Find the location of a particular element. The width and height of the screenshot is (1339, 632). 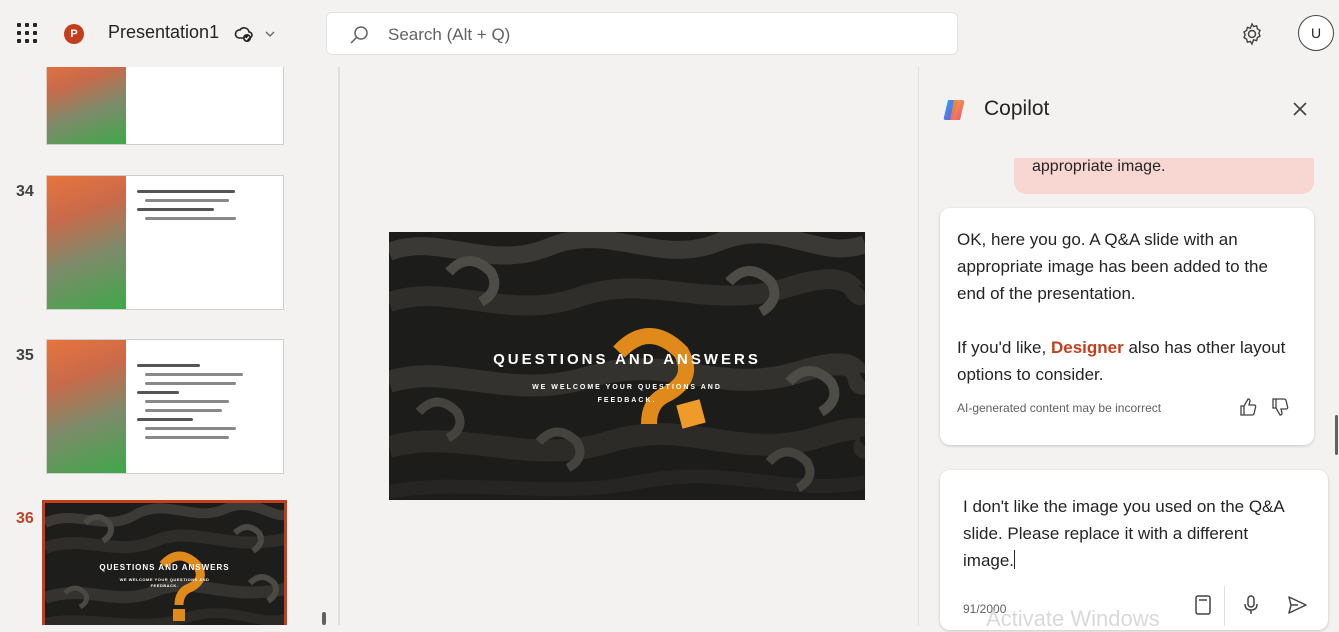

thumbnail-slide-subtitle: WE WELCOME YOUR QUESTIONS AND FEEDBACK. is located at coordinates (164, 582).